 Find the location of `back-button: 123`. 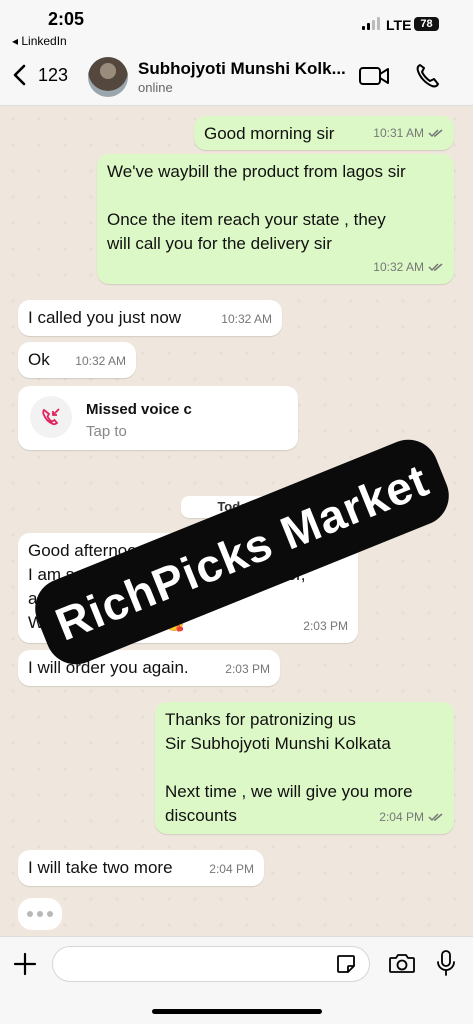

back-button: 123 is located at coordinates (40, 75).